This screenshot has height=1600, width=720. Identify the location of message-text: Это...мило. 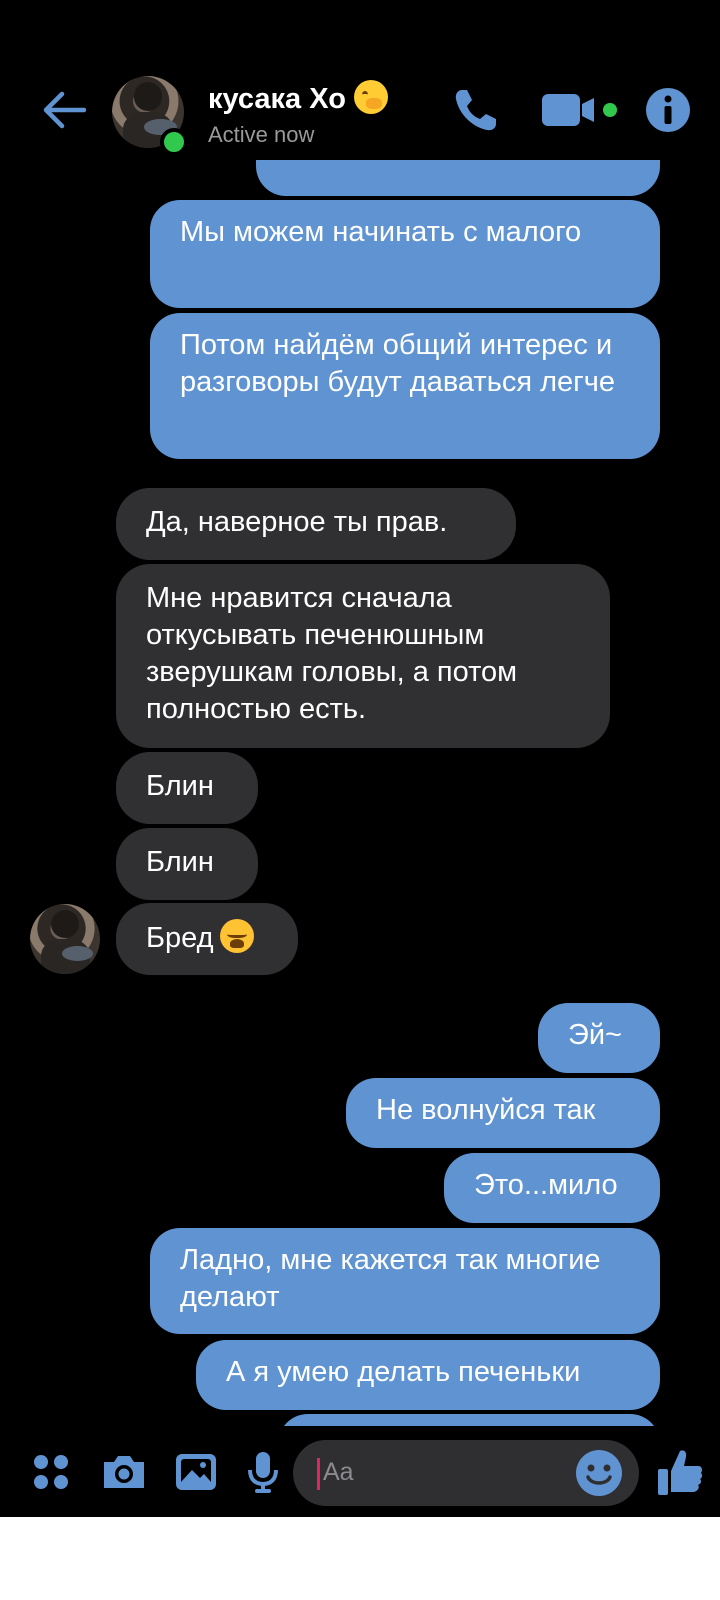
(546, 1185).